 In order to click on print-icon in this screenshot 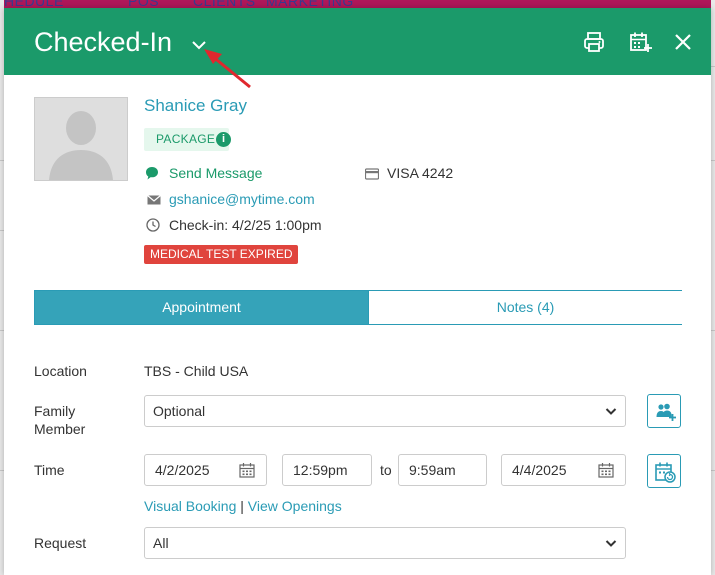, I will do `click(594, 42)`.